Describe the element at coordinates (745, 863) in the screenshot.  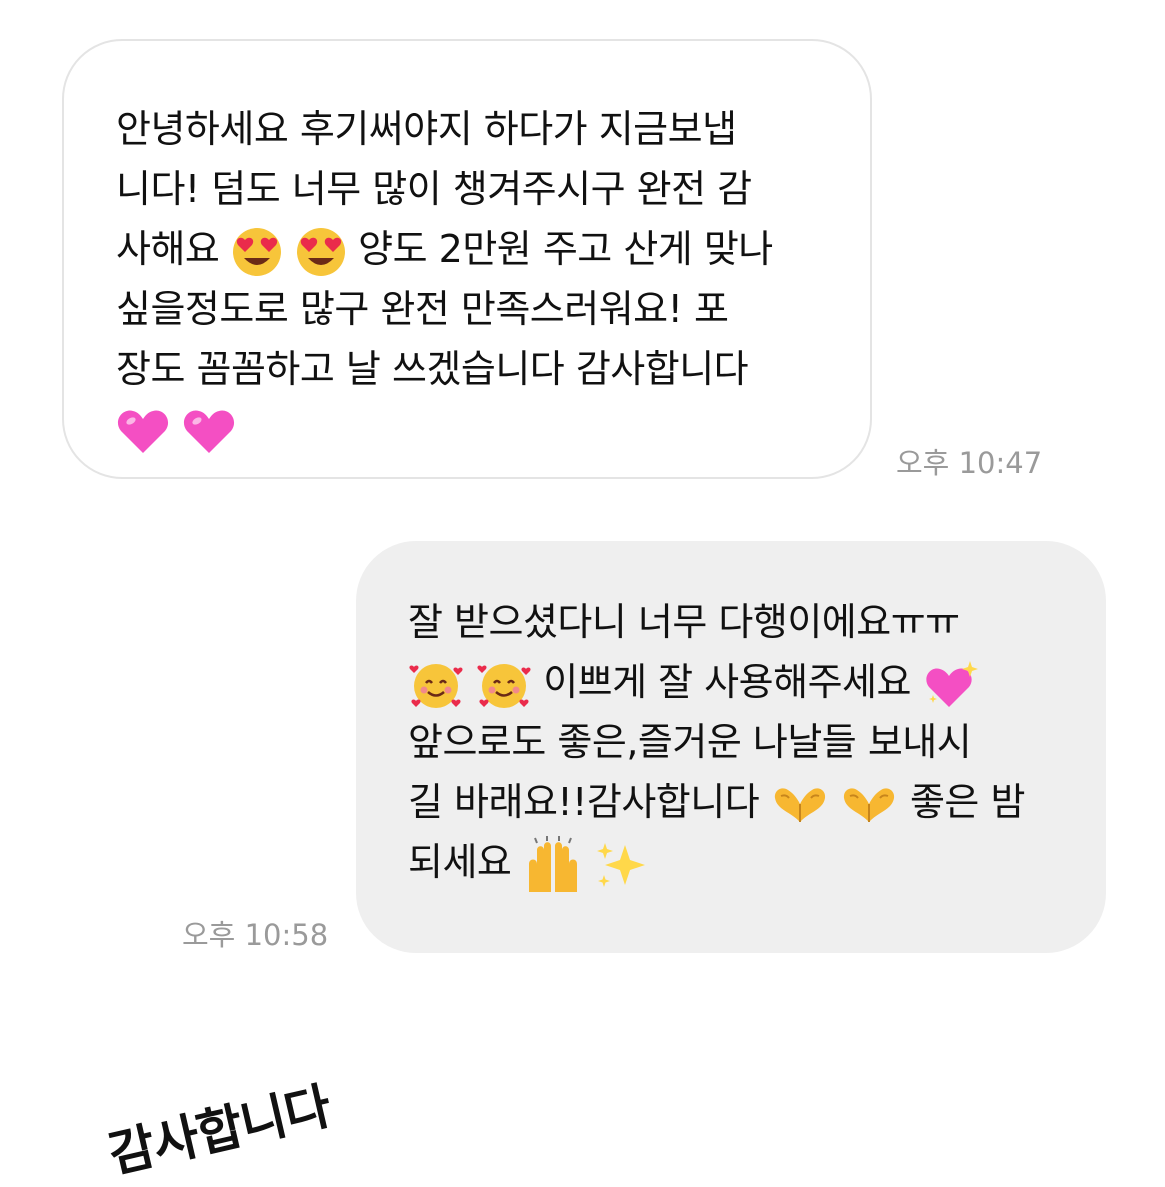
I see `outgoing-message-line-5: 되세요` at that location.